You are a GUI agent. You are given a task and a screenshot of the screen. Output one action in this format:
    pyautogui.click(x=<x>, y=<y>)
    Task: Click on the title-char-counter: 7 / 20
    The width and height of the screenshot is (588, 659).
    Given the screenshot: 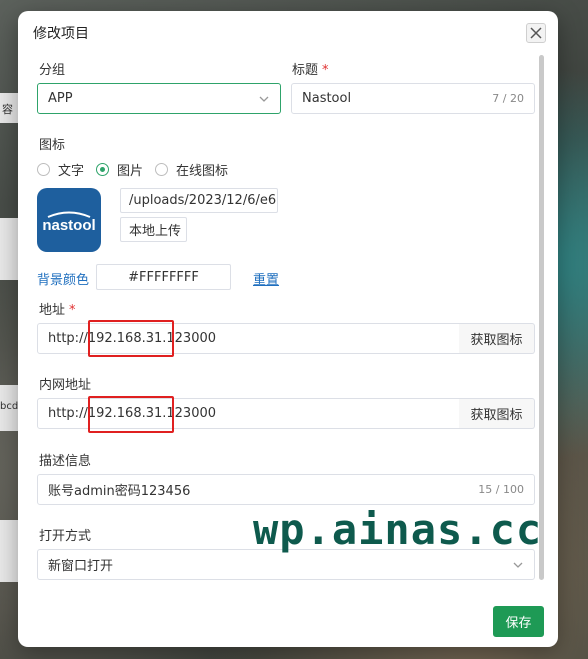 What is the action you would take?
    pyautogui.click(x=508, y=98)
    